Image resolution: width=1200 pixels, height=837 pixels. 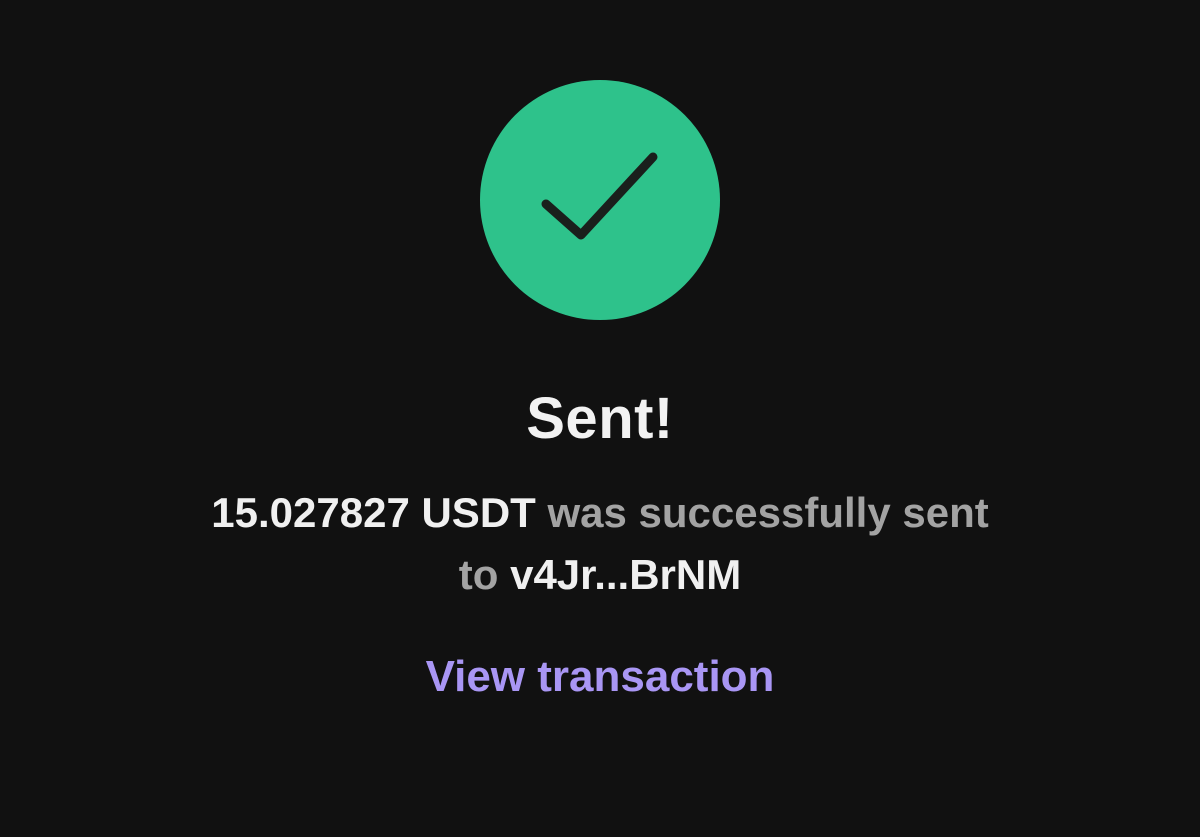 I want to click on success-badge, so click(x=600, y=200).